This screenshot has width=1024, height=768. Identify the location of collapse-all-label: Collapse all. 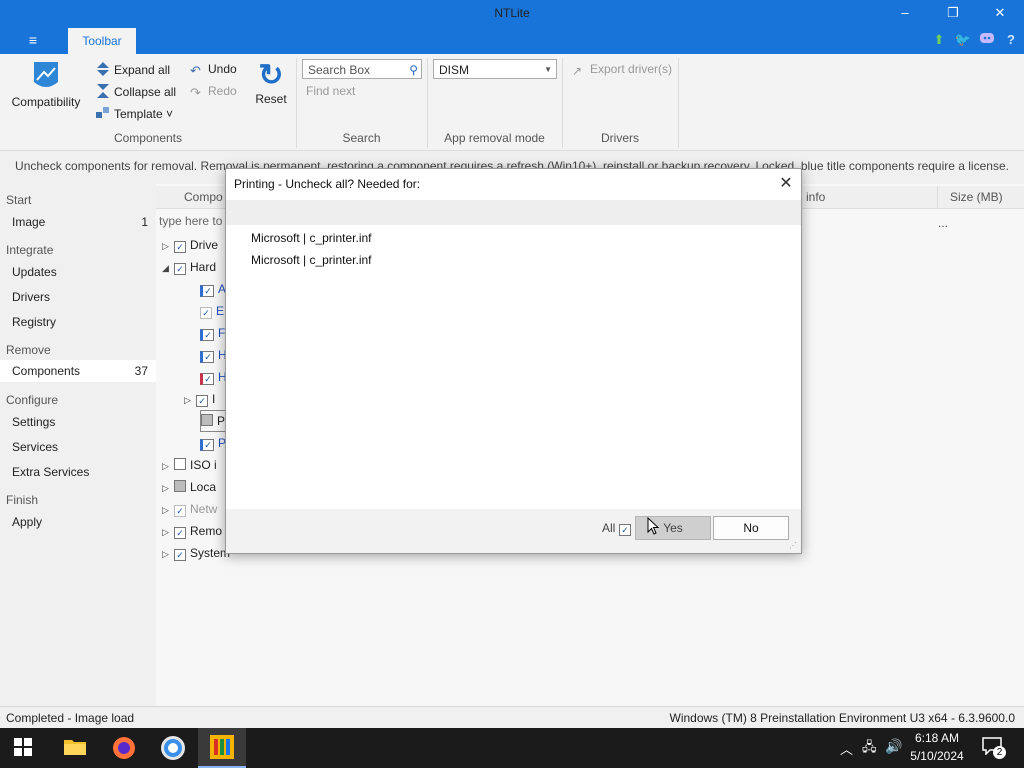
(145, 92).